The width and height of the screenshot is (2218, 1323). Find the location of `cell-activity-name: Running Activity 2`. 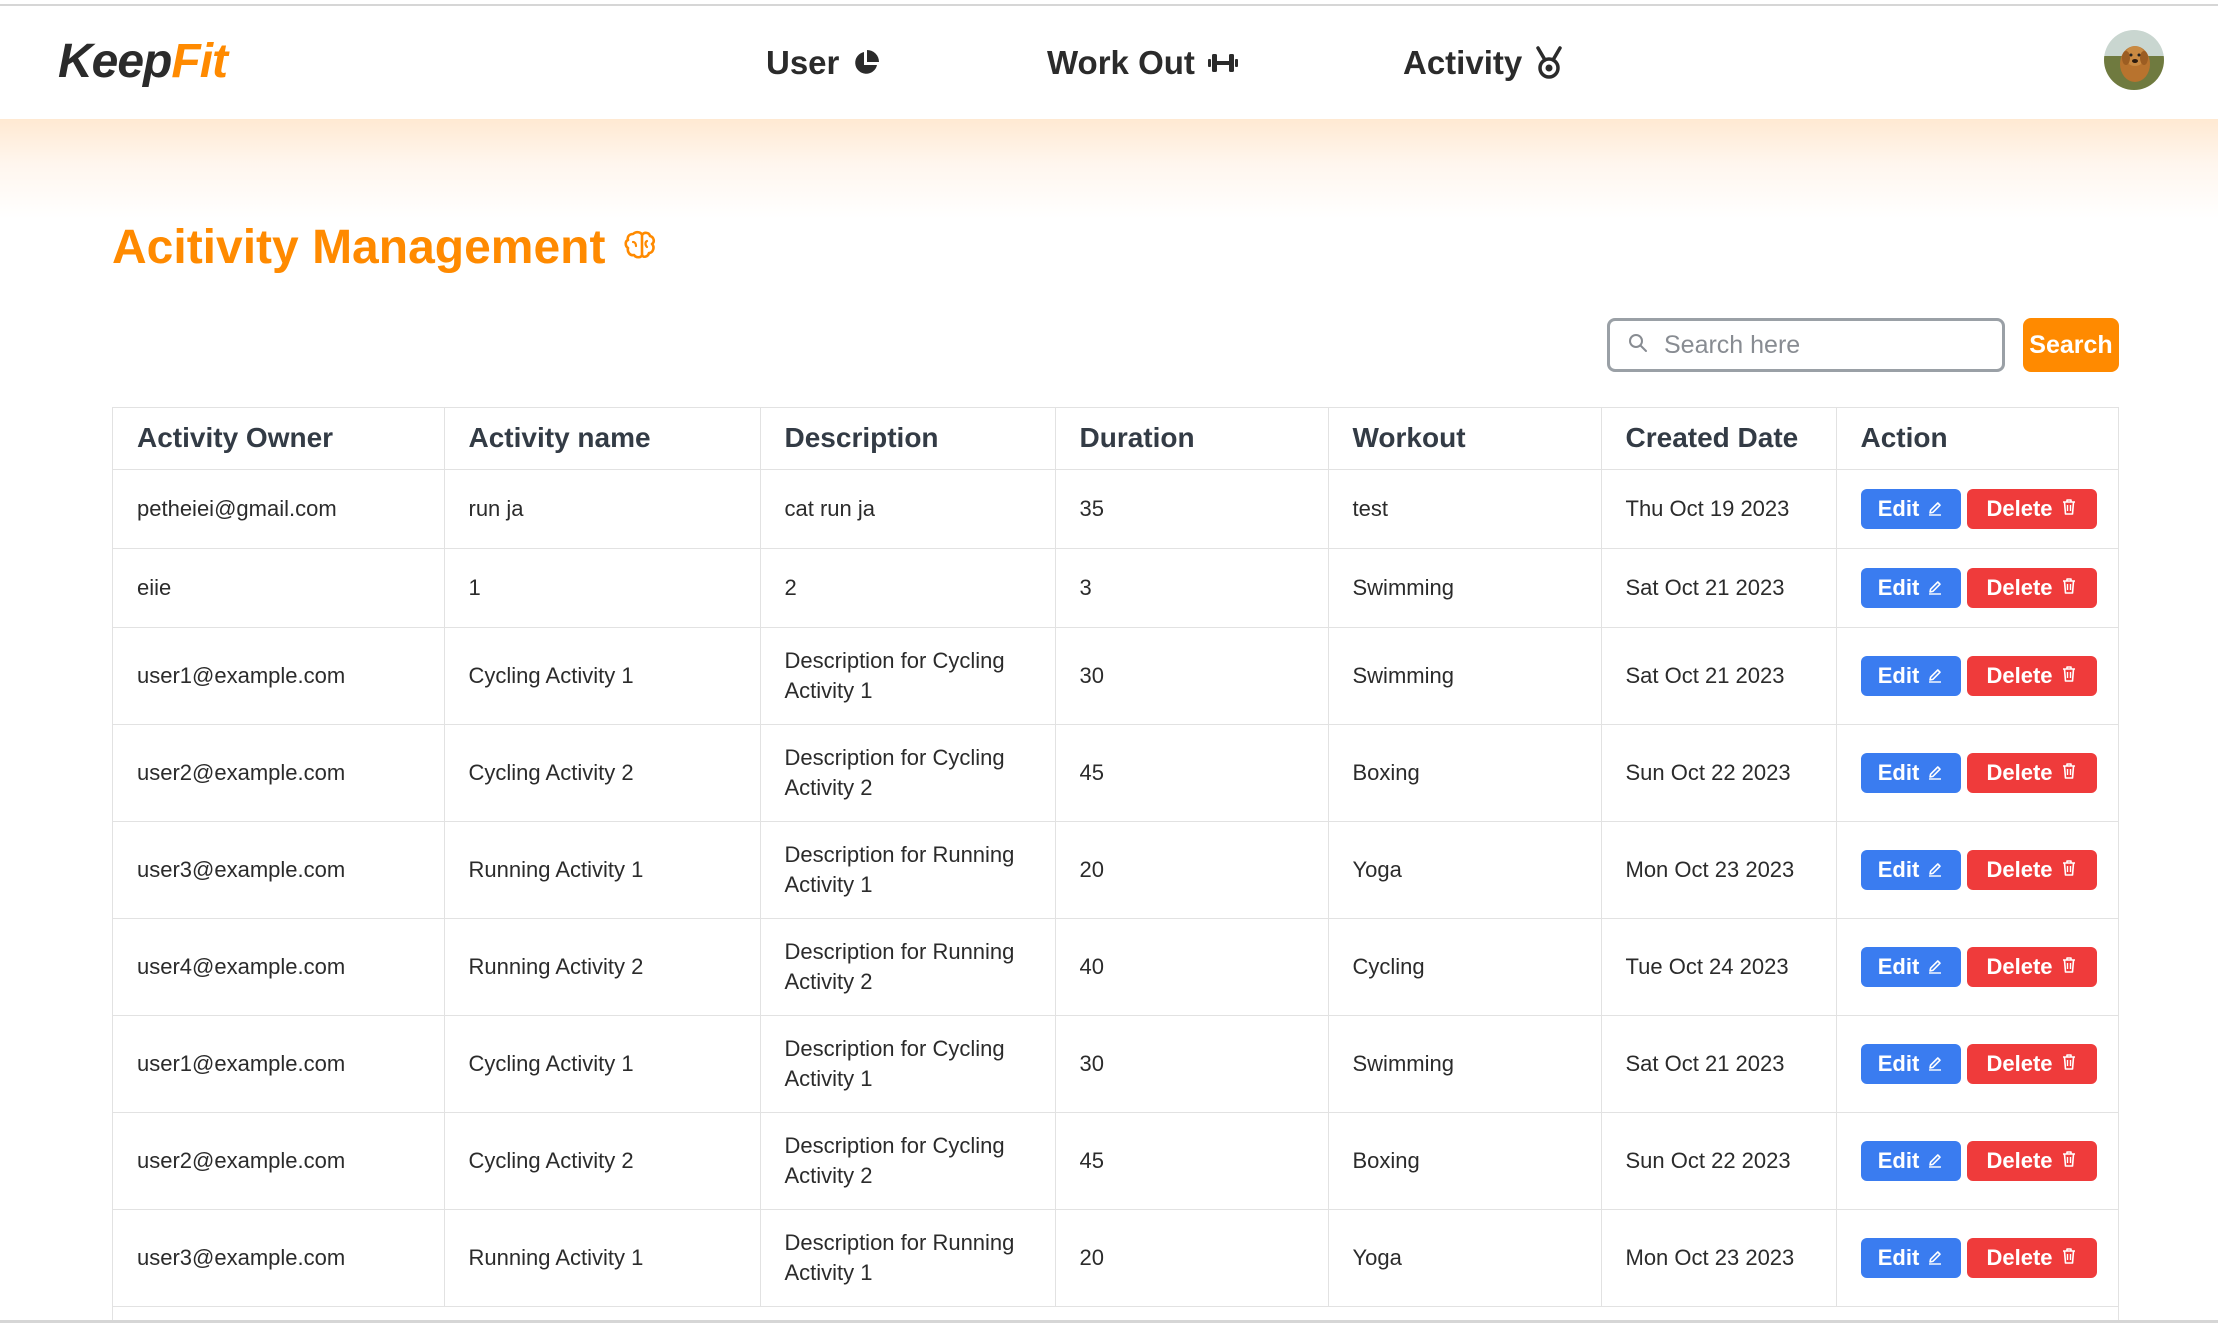

cell-activity-name: Running Activity 2 is located at coordinates (602, 967).